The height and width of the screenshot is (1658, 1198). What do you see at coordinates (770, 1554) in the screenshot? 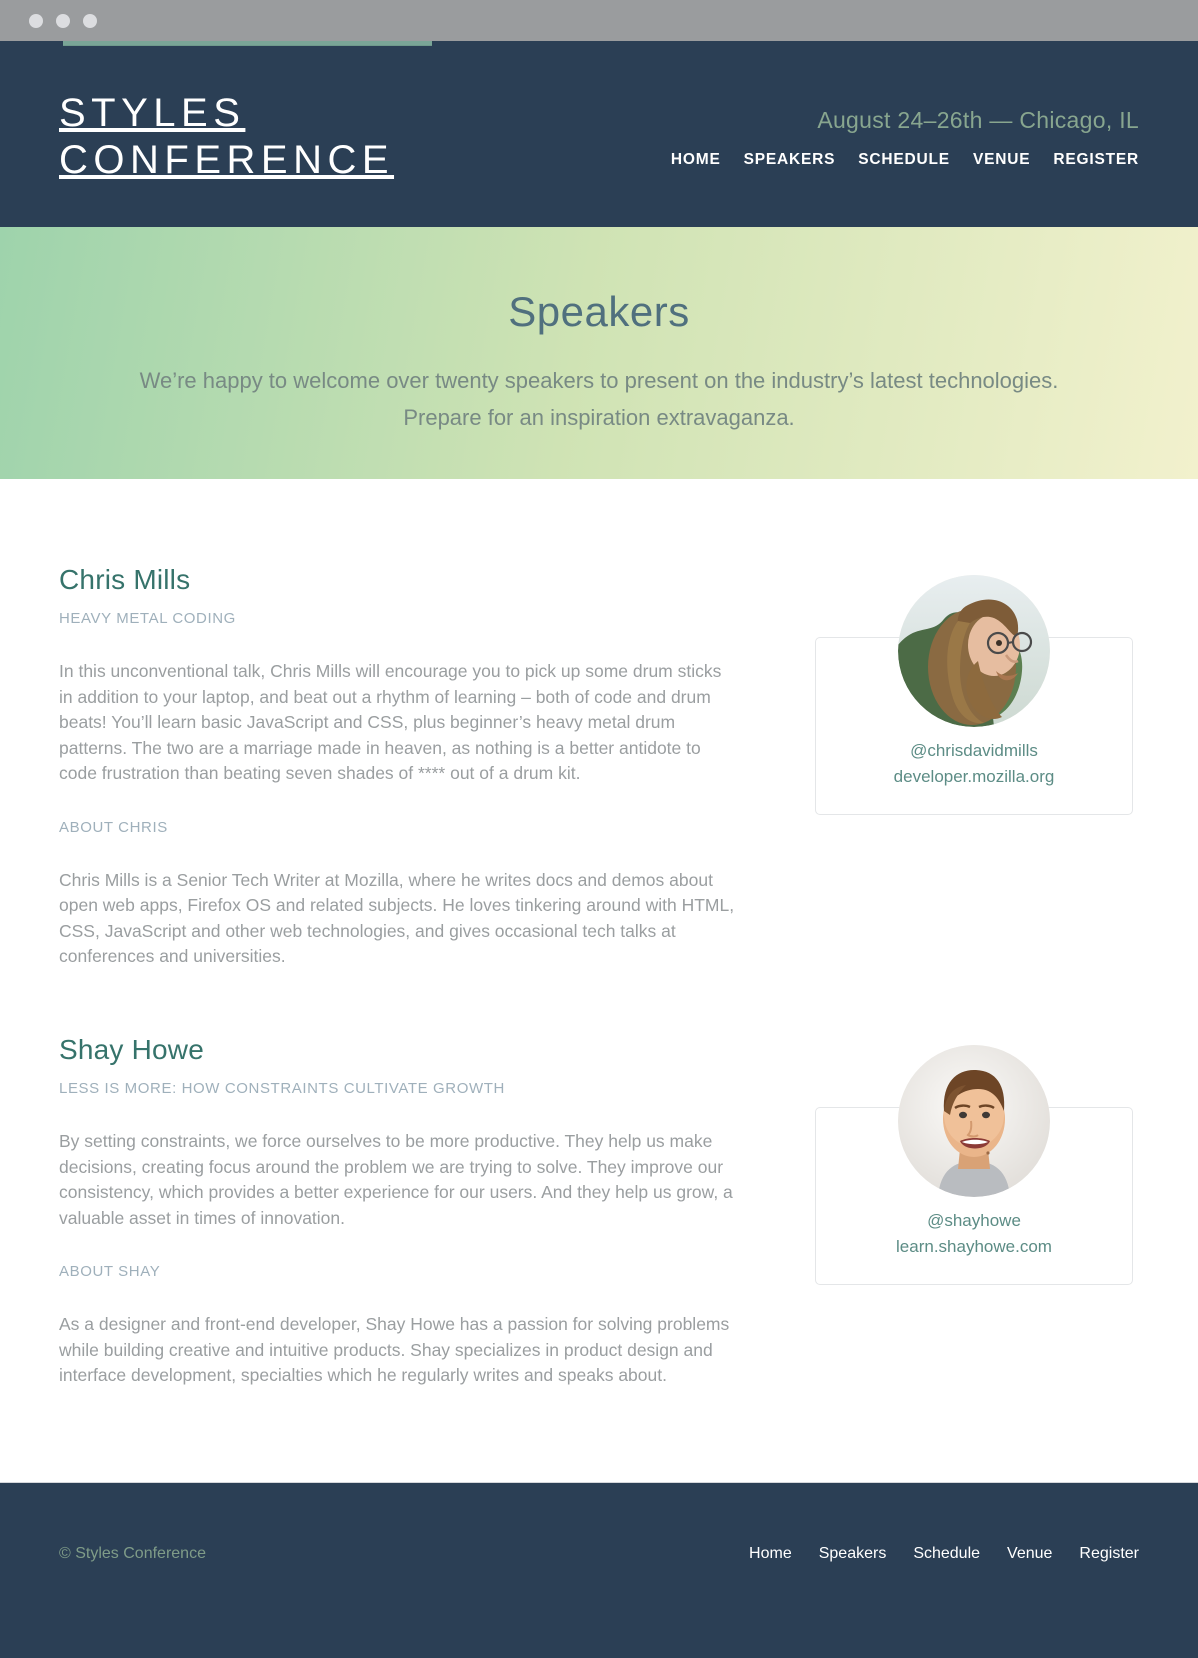
I see `footer-nav-item-home: Home` at bounding box center [770, 1554].